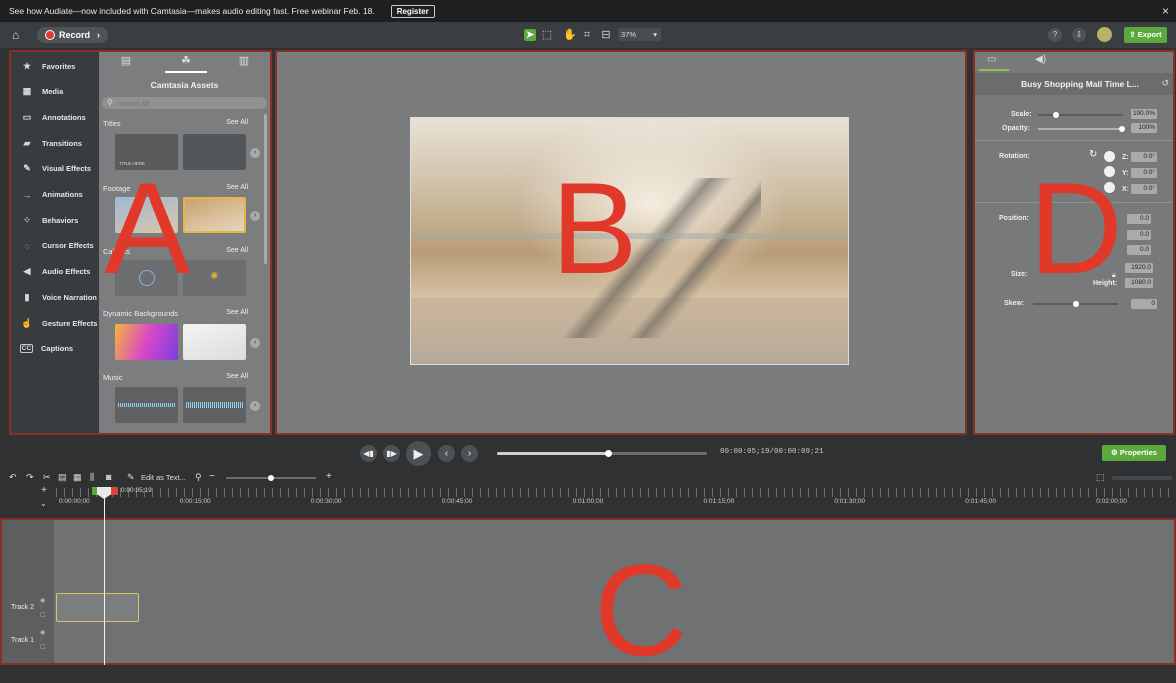  Describe the element at coordinates (547, 35) in the screenshot. I see `edit-tool-icon: ⬚` at that location.